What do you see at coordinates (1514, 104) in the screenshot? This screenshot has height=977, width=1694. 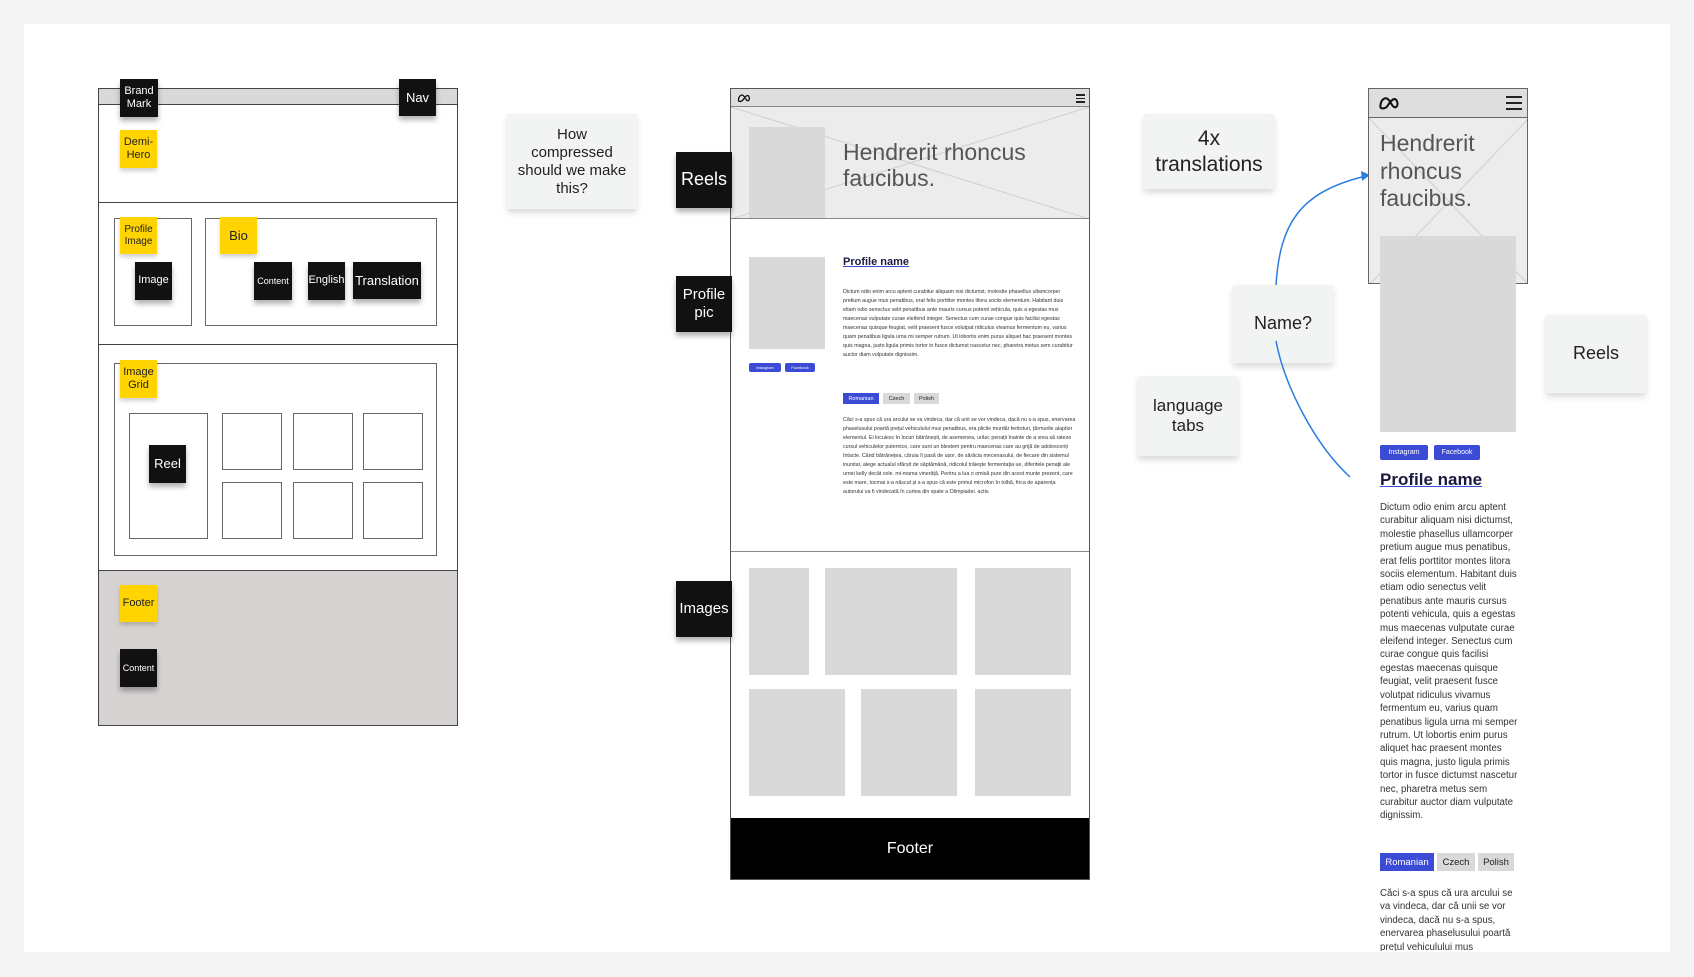 I see `hamburger-menu-icon` at bounding box center [1514, 104].